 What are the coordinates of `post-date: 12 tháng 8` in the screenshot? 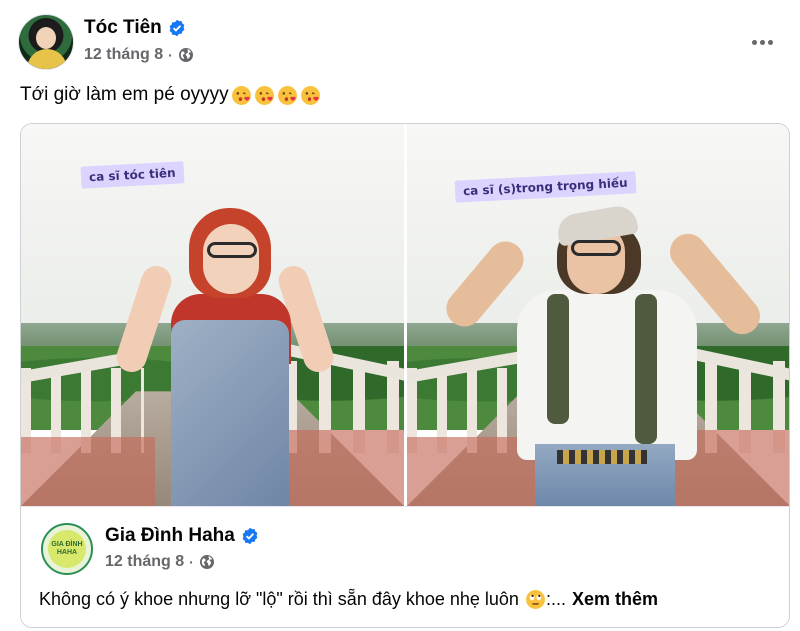 It's located at (123, 55).